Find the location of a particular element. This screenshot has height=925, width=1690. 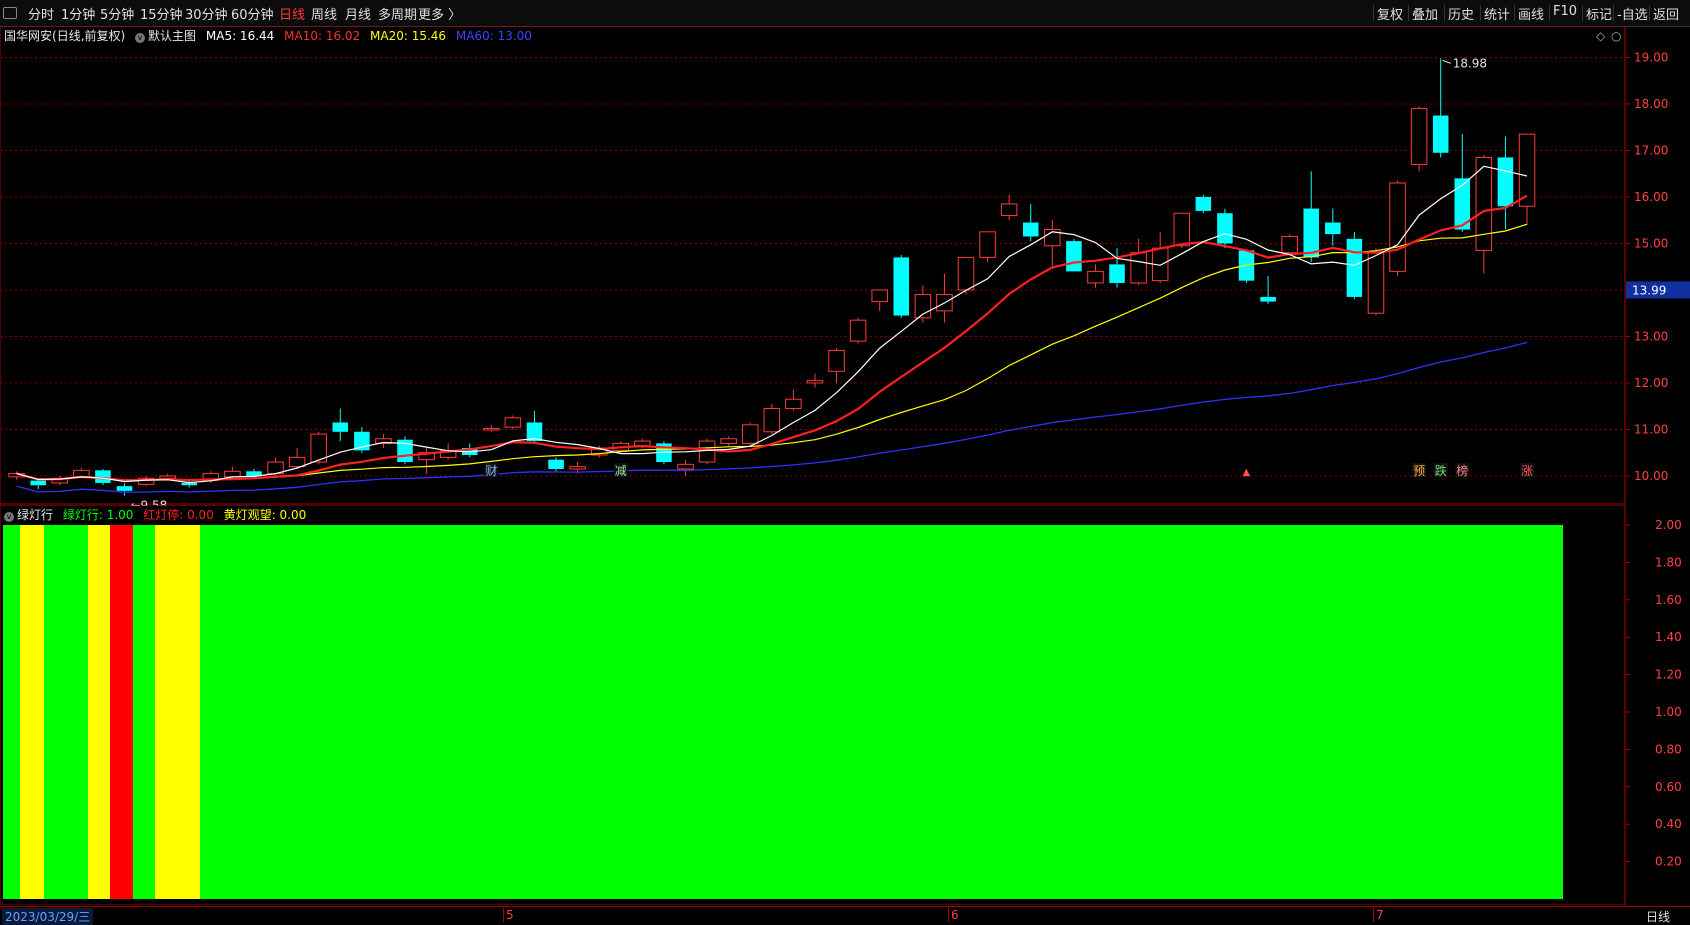

circle-icon: ○ is located at coordinates (1616, 36).